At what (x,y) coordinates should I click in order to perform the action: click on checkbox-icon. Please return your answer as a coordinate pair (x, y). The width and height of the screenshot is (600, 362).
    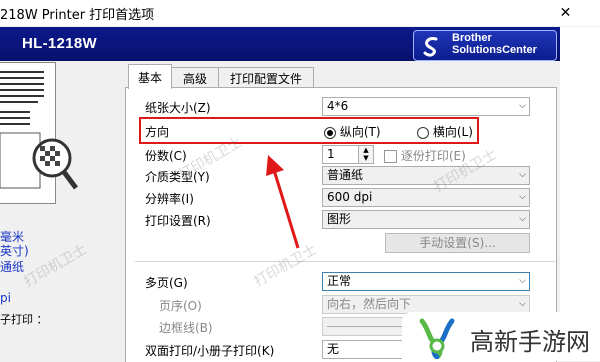
    Looking at the image, I should click on (390, 156).